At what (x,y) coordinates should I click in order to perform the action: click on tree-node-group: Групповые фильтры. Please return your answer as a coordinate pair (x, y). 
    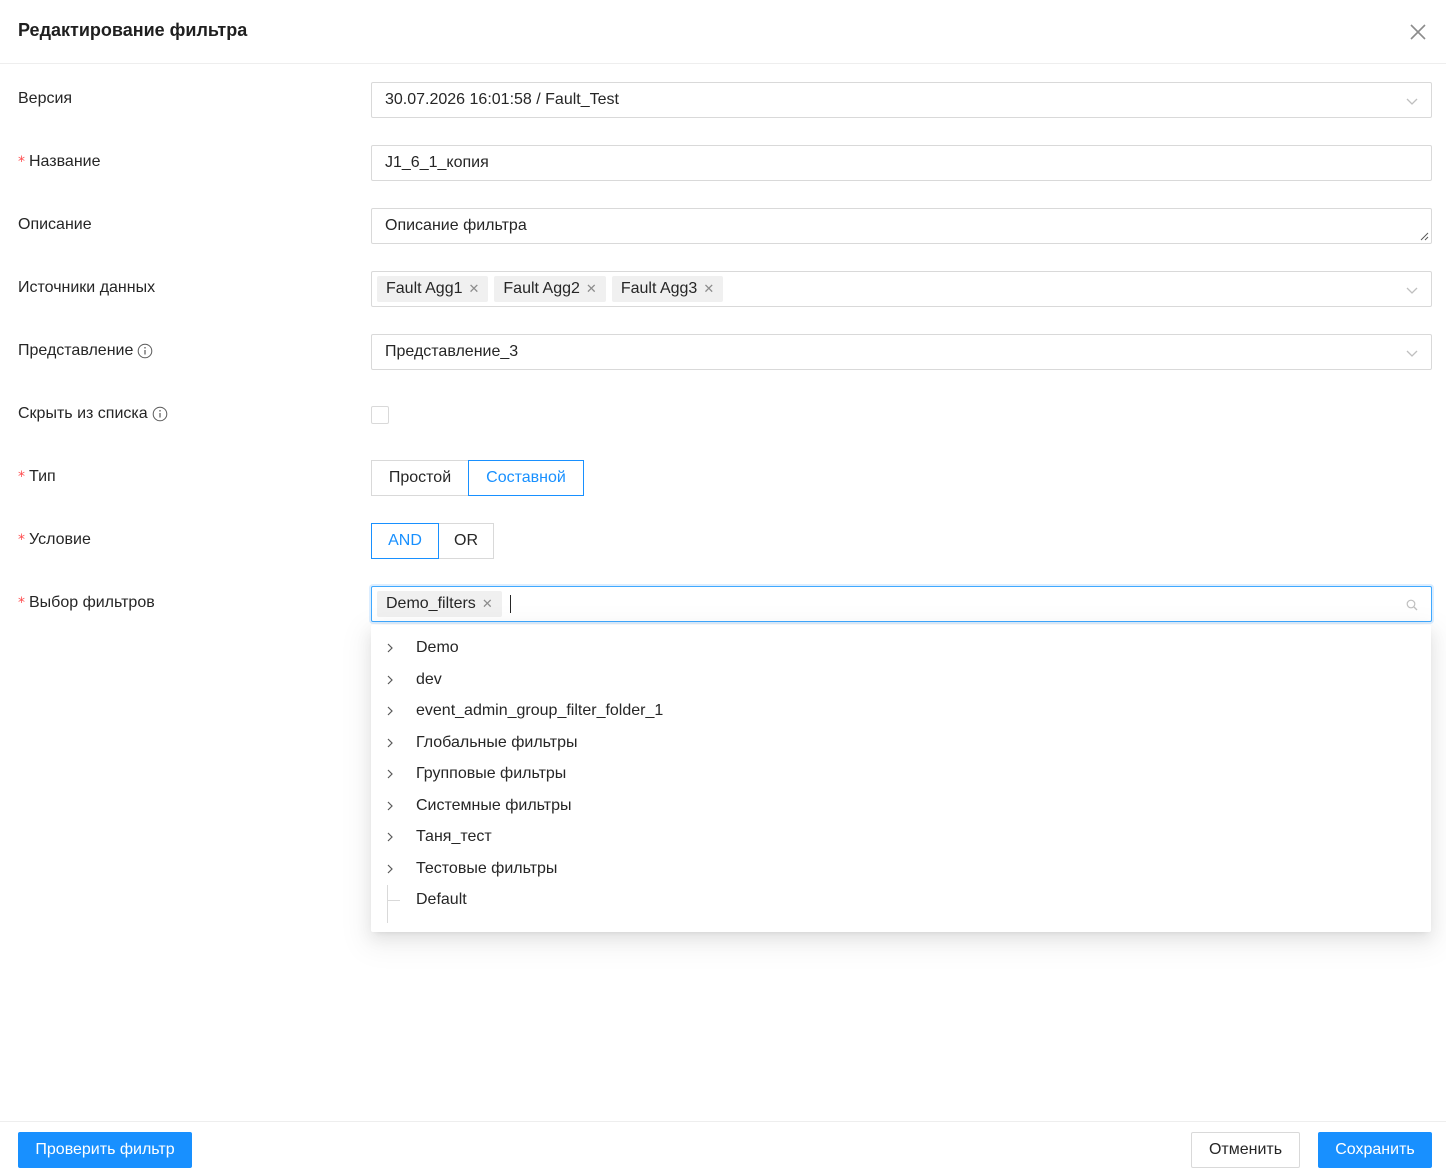
    Looking at the image, I should click on (901, 774).